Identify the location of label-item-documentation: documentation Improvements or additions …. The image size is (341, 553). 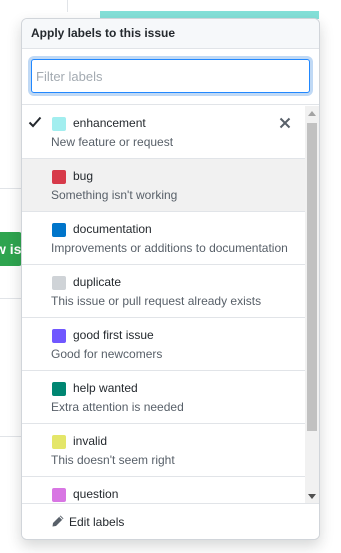
(163, 238).